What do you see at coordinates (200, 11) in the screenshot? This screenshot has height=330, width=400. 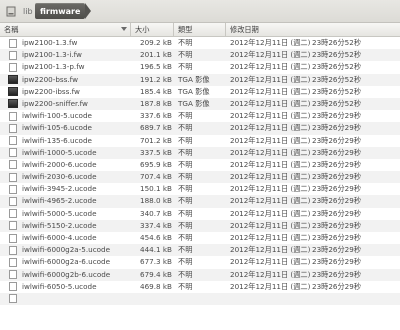 I see `path-bar: lib firmware` at bounding box center [200, 11].